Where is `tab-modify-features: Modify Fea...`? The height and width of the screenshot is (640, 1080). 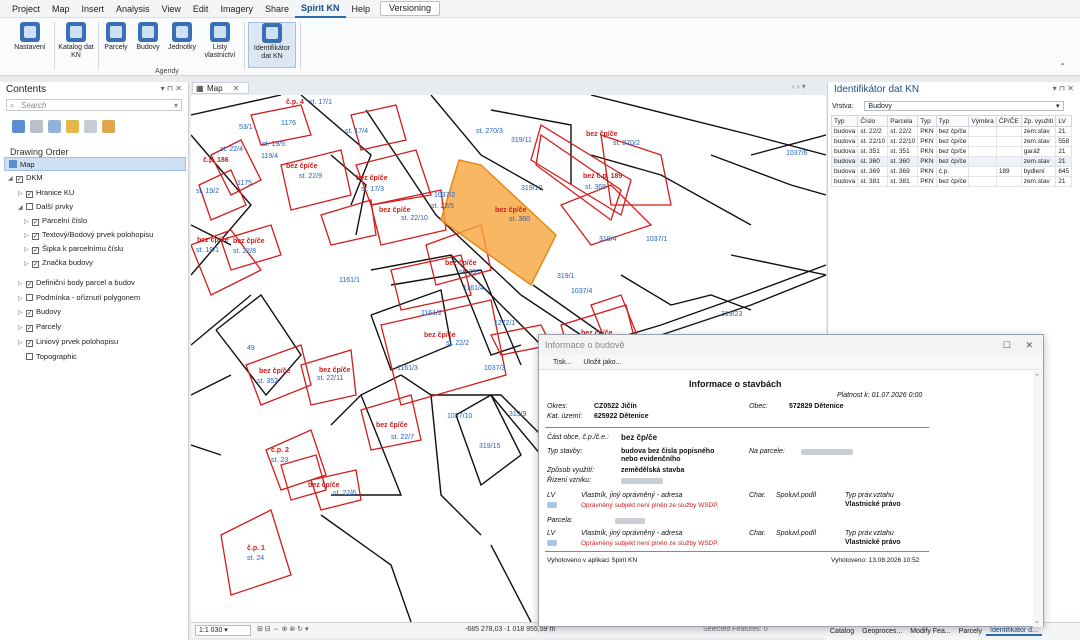
tab-modify-features: Modify Fea... is located at coordinates (930, 631).